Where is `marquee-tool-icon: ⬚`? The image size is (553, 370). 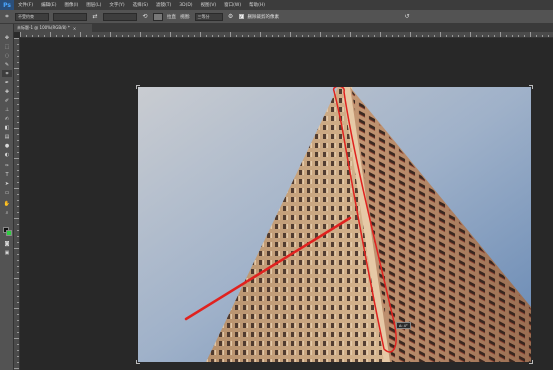 marquee-tool-icon: ⬚ is located at coordinates (7, 46).